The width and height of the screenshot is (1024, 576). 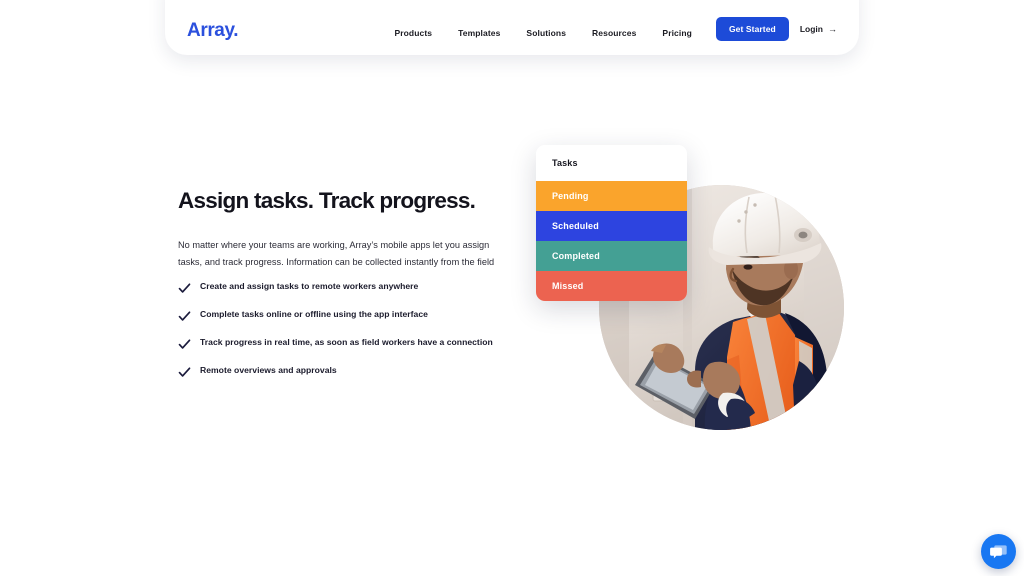 What do you see at coordinates (268, 370) in the screenshot?
I see `feature-label: Remote overviews and approvals` at bounding box center [268, 370].